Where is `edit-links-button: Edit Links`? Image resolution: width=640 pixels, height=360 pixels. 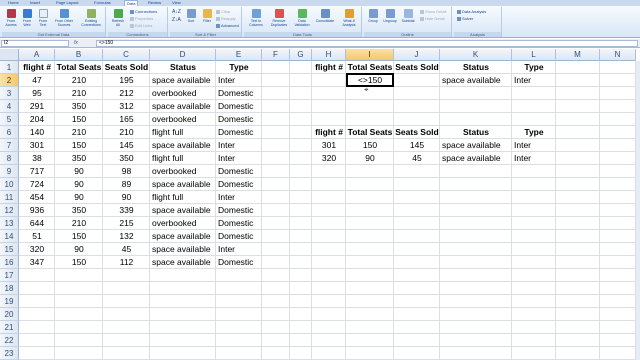
edit-links-button: Edit Links is located at coordinates (141, 26).